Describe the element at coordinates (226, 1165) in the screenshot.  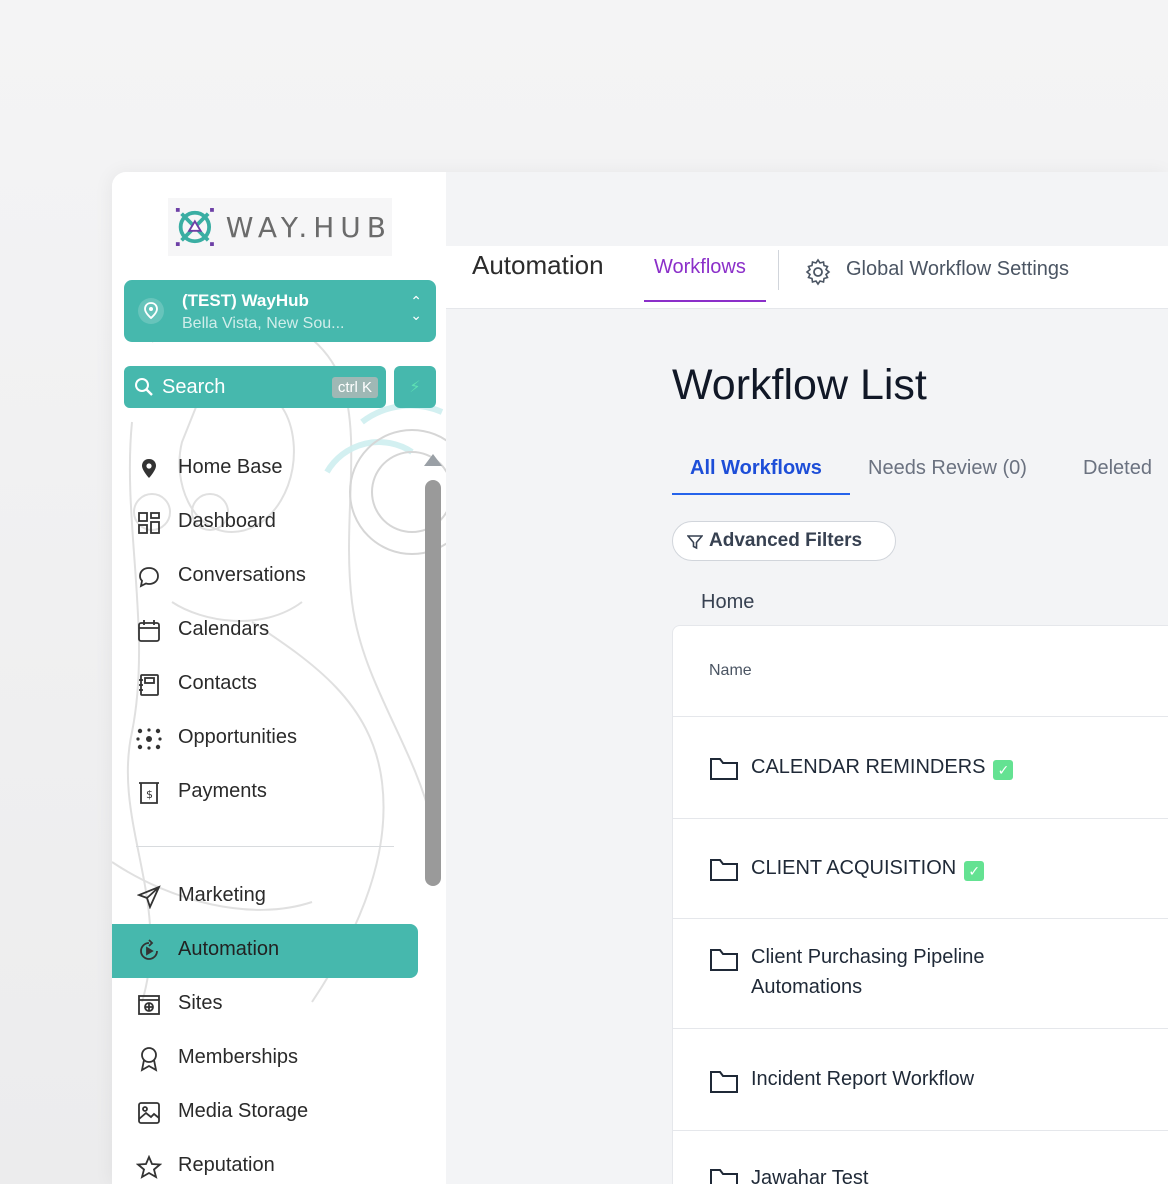
I see `sidebar-item-label: Reputation` at that location.